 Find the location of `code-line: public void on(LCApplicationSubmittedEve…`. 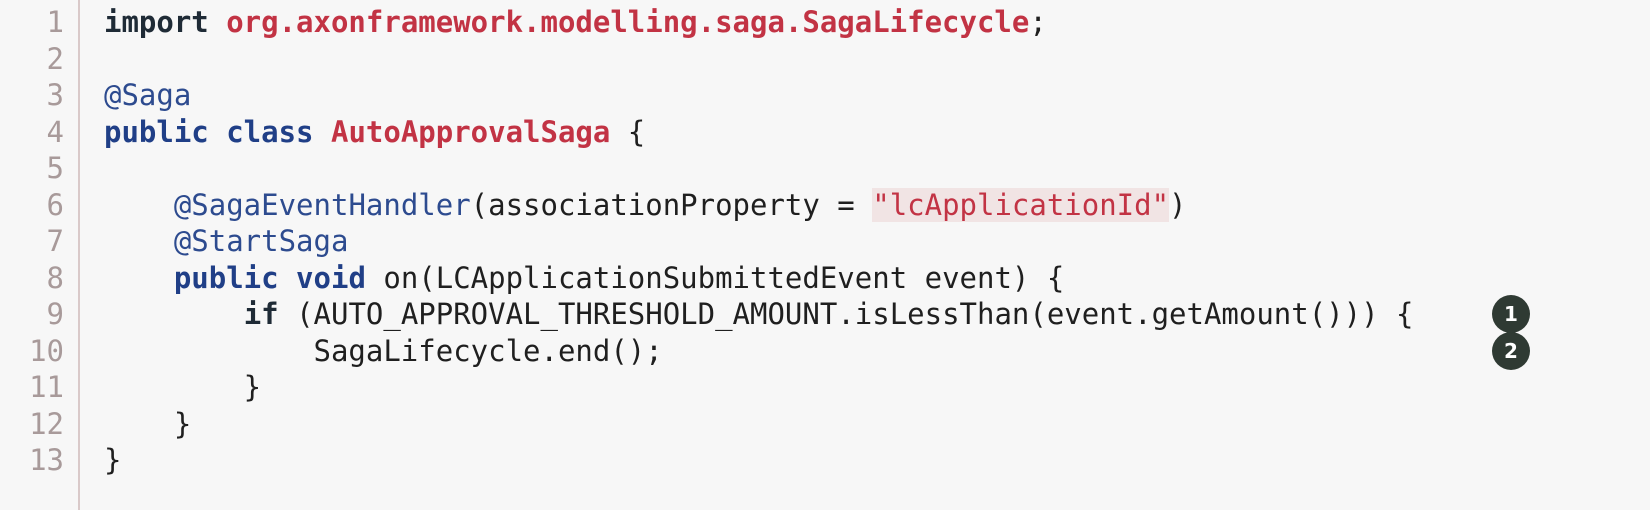

code-line: public void on(LCApplicationSubmittedEve… is located at coordinates (584, 278).